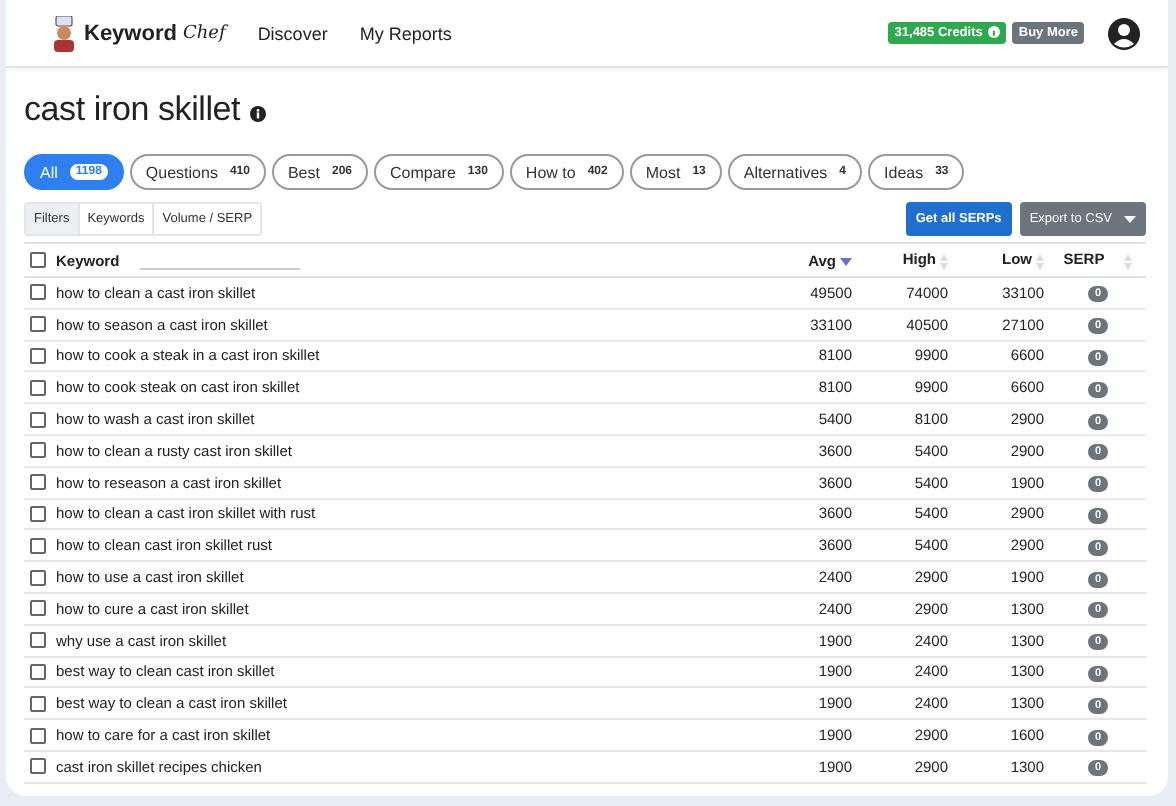  Describe the element at coordinates (292, 33) in the screenshot. I see `nav-link: Discover` at that location.